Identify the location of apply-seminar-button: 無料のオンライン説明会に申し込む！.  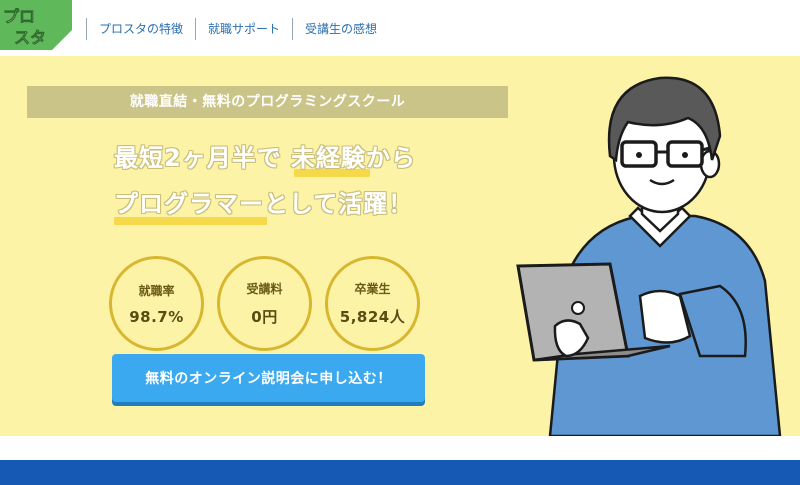
(268, 378).